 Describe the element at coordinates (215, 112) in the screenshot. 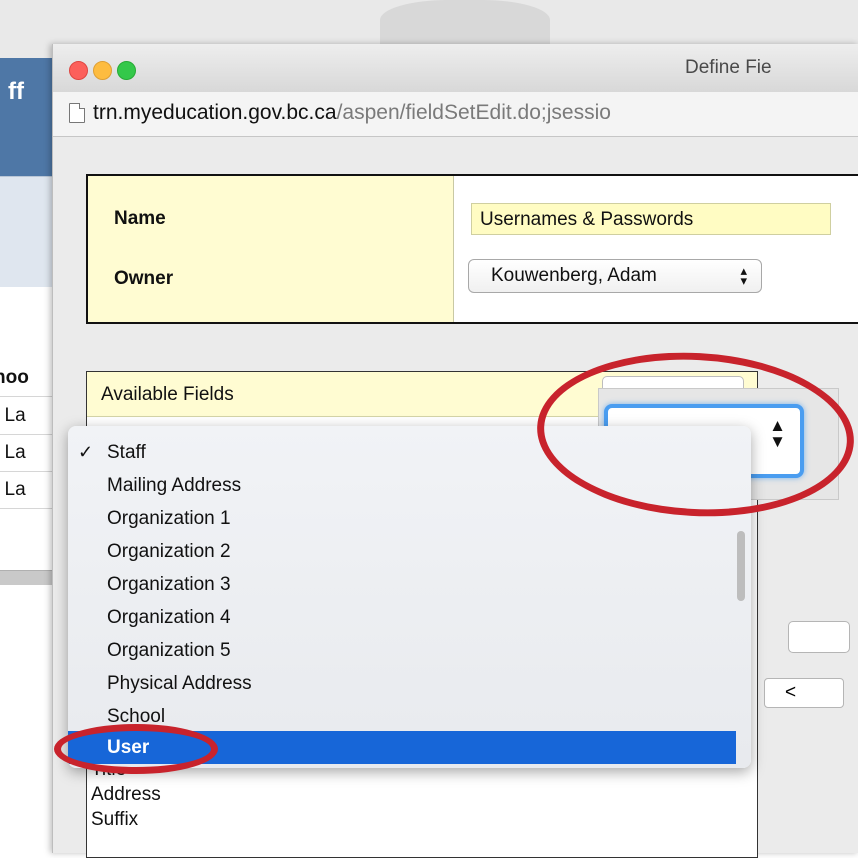

I see `url-domain: trn.myeducation.gov.bc.ca` at that location.